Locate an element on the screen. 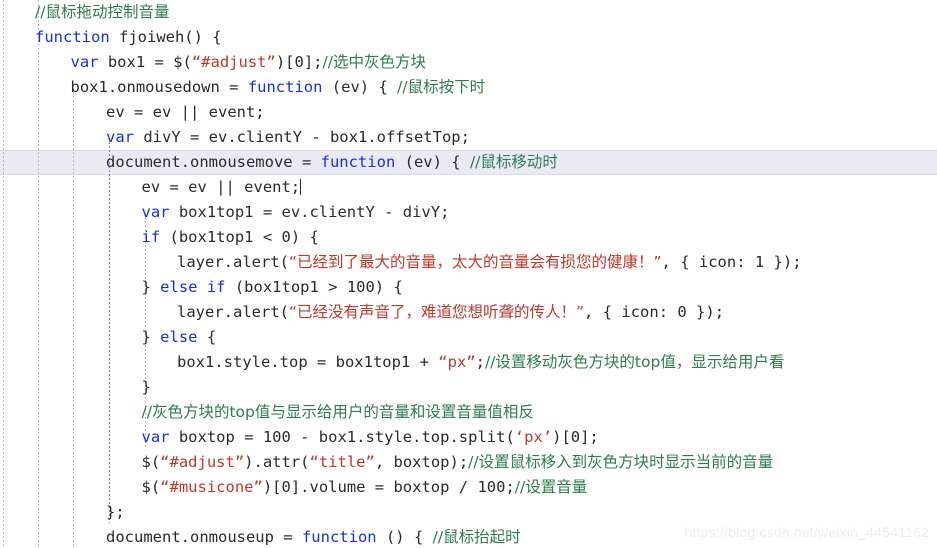 This screenshot has width=937, height=548. code-token-plain: divY = ev.clientY - box1.offsetTop; is located at coordinates (302, 137).